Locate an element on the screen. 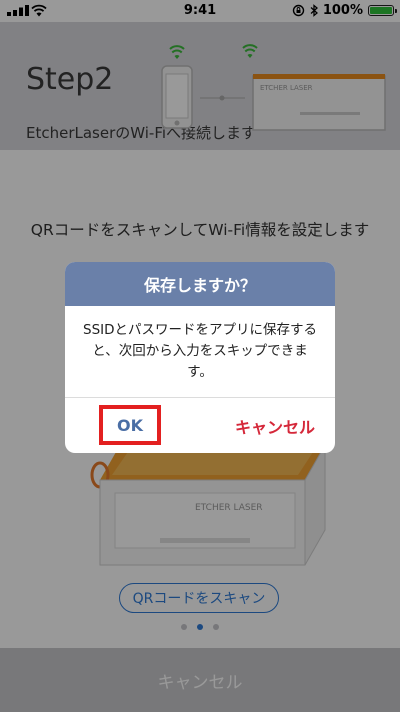  dialog-title: 保存しますか？ is located at coordinates (200, 284).